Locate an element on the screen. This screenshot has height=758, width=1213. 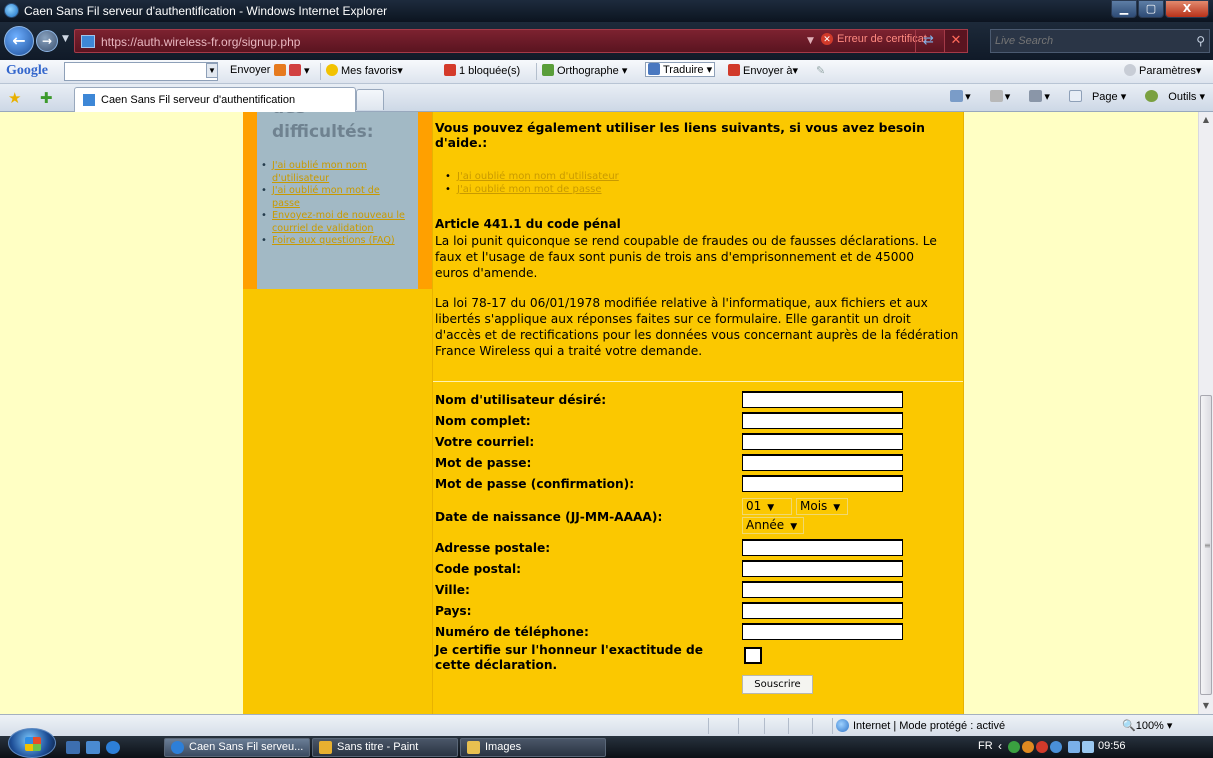
address-label: Adresse postale: is located at coordinates (493, 548).